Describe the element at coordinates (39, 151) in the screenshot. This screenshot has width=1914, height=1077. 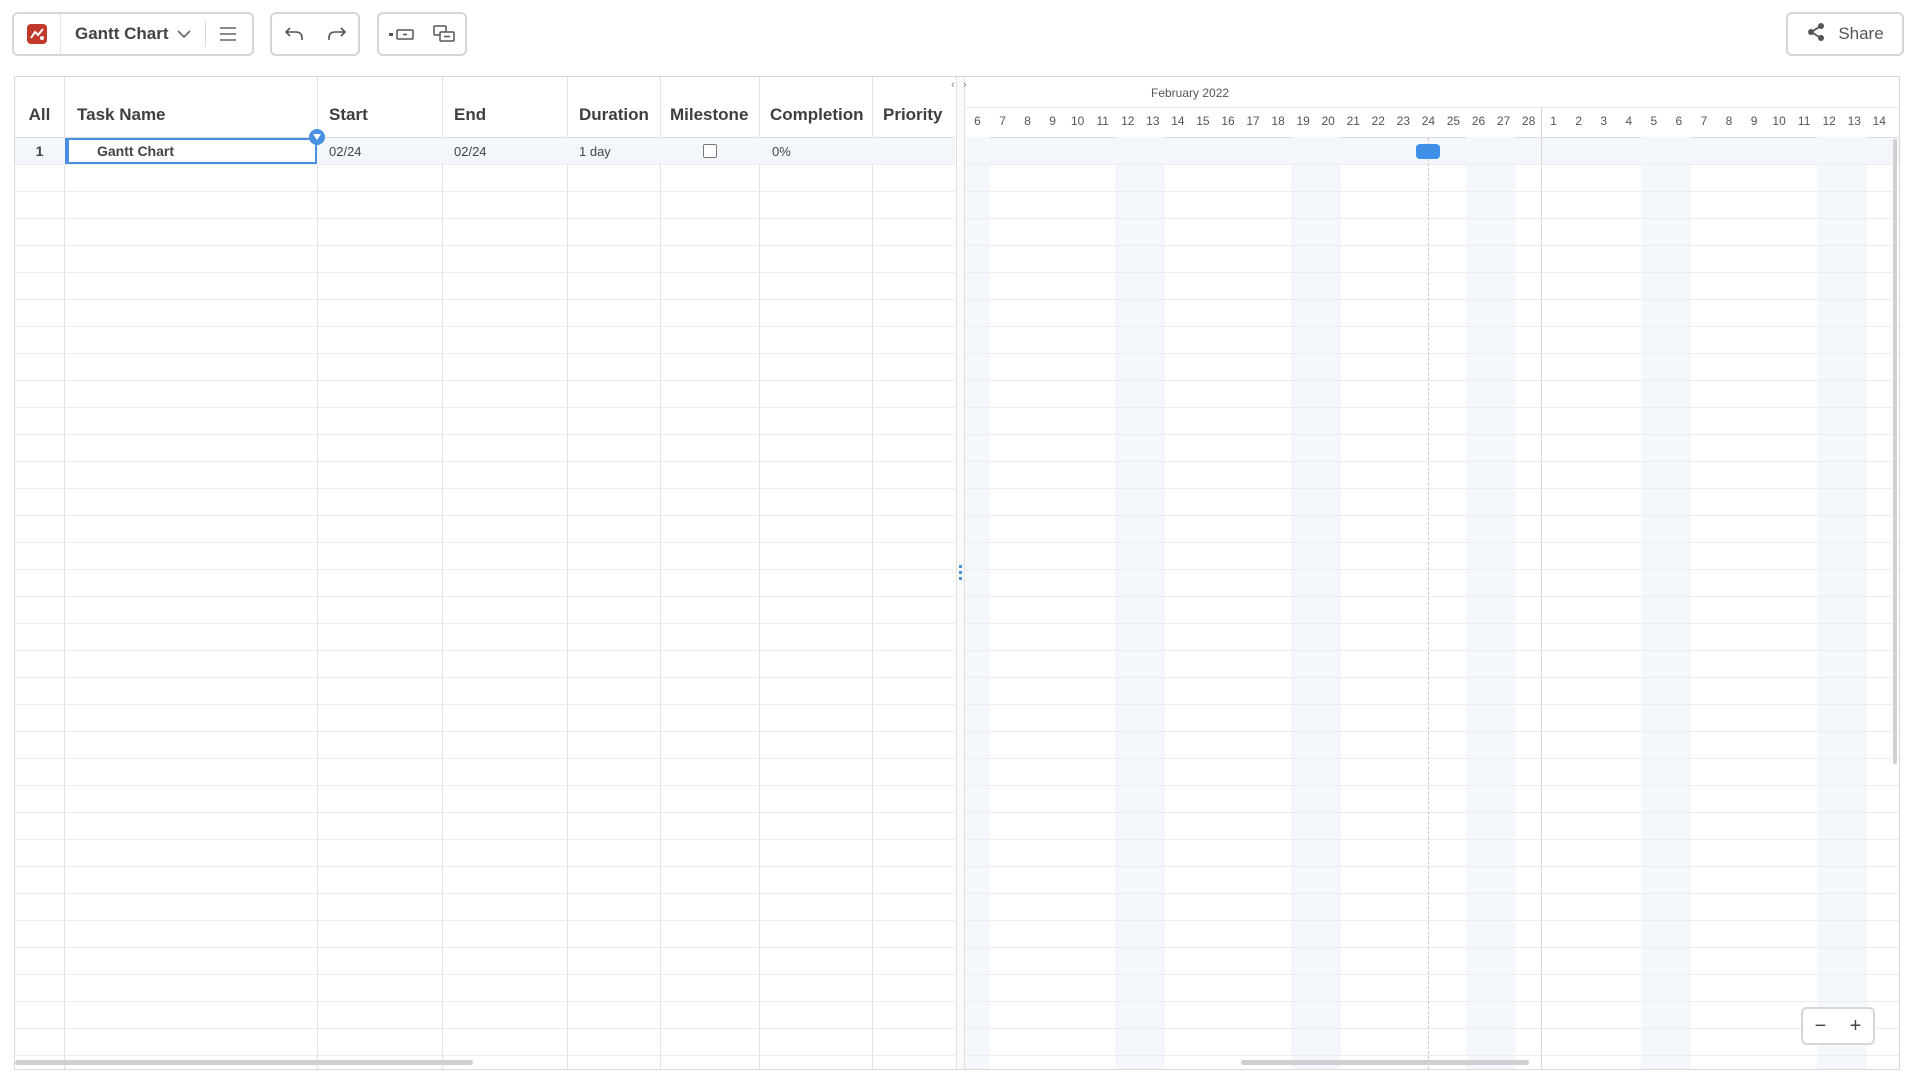
I see `row-number: 1` at that location.